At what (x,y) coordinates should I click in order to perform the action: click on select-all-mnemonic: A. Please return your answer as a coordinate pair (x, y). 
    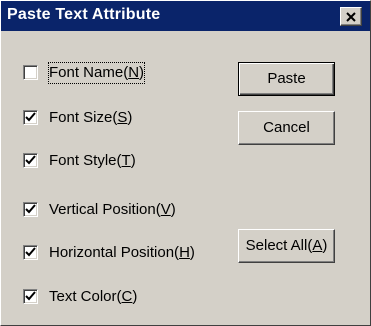
    Looking at the image, I should click on (317, 245).